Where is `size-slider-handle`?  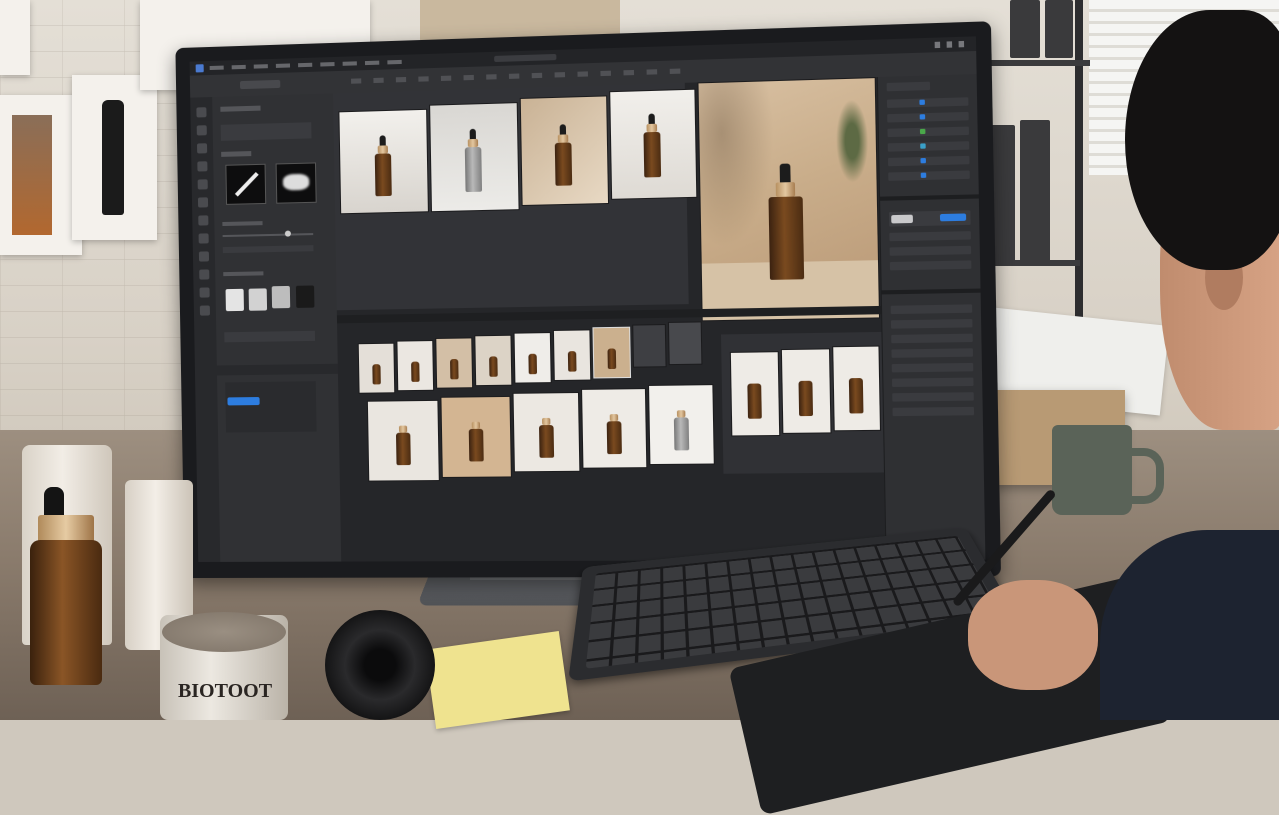 size-slider-handle is located at coordinates (287, 233).